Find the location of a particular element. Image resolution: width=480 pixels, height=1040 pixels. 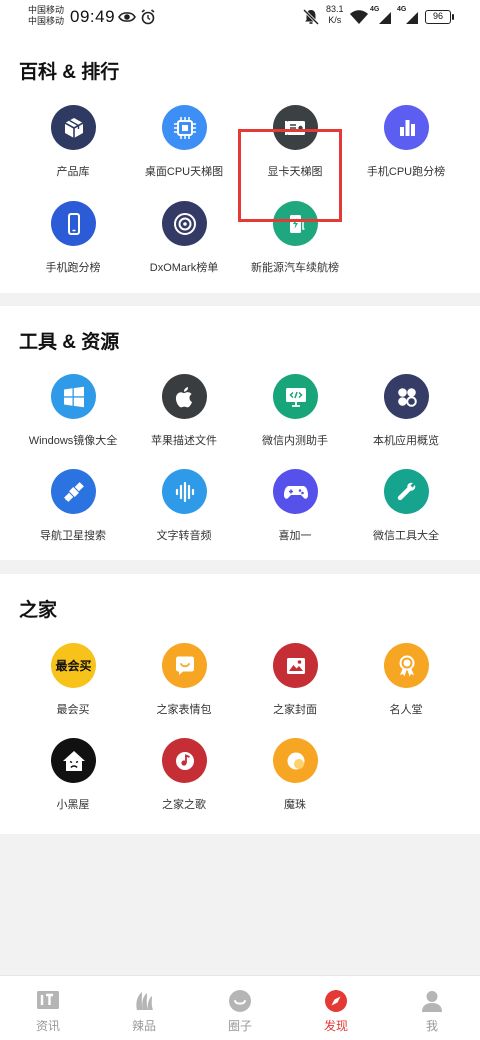

item-label: 文字转音频 is located at coordinates (184, 536).